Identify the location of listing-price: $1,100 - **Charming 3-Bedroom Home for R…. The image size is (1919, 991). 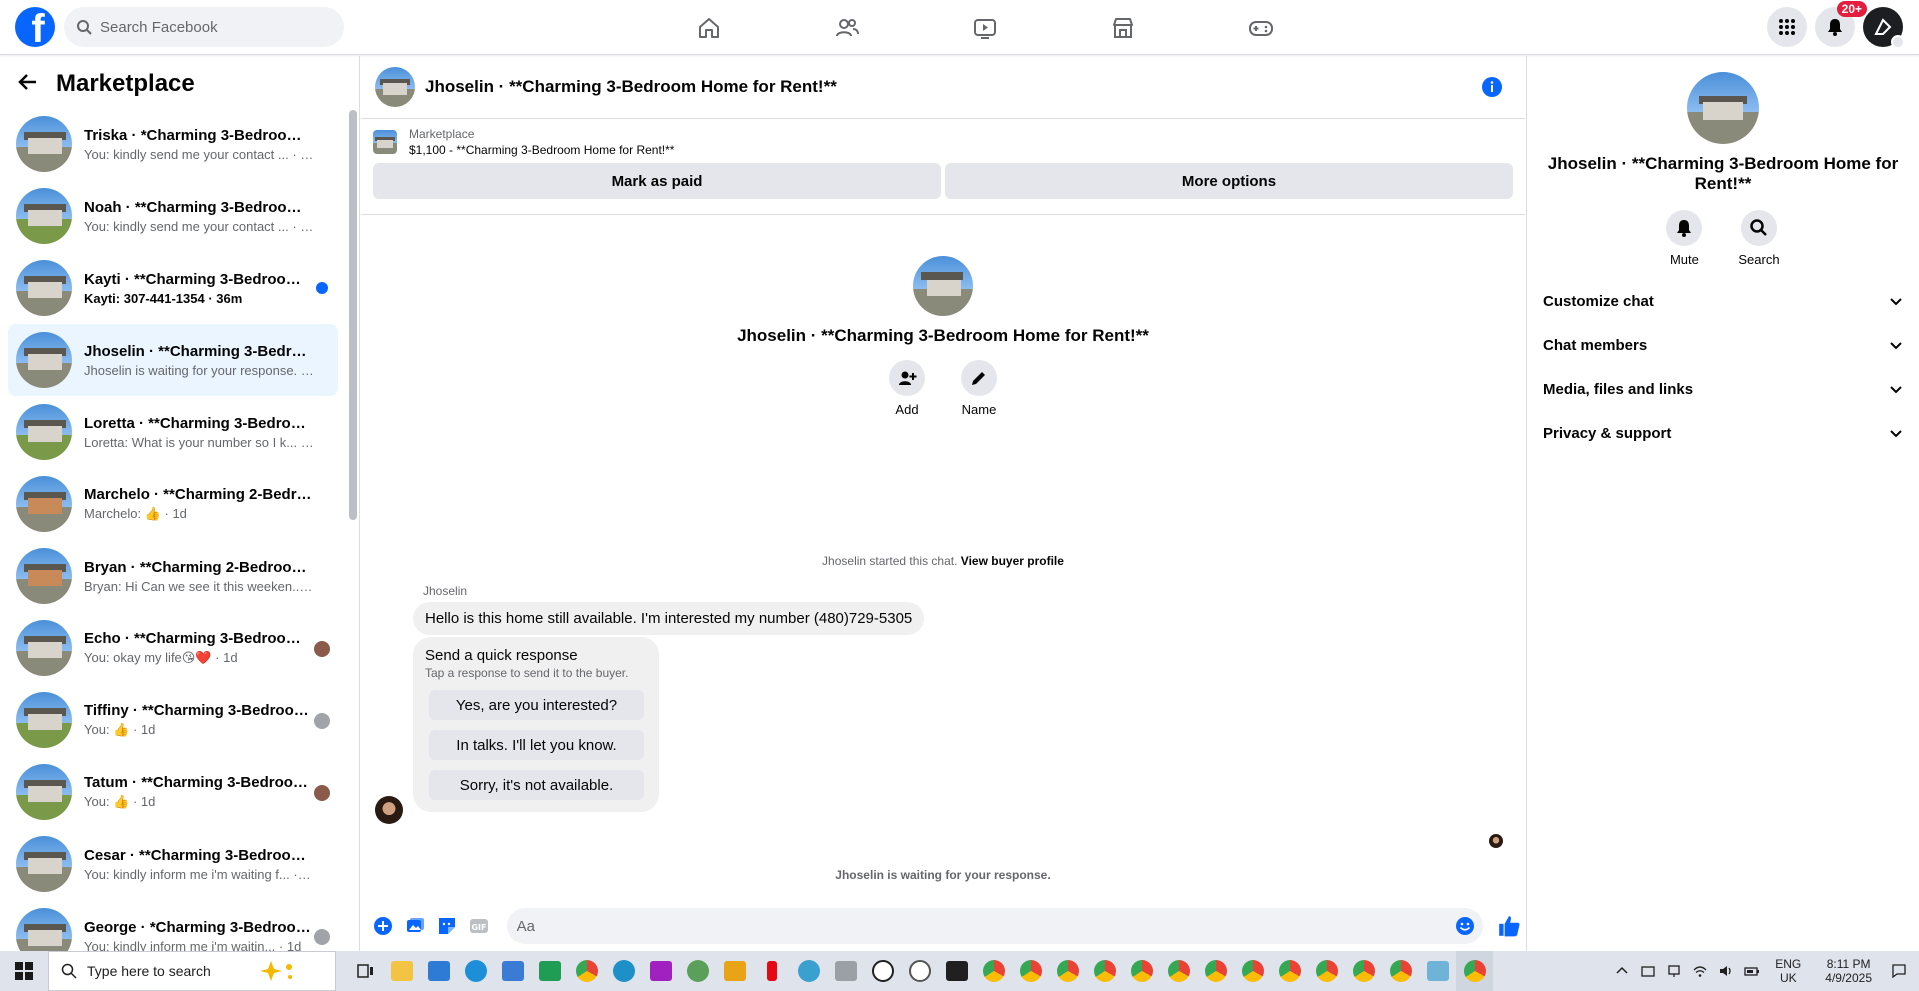
(541, 150).